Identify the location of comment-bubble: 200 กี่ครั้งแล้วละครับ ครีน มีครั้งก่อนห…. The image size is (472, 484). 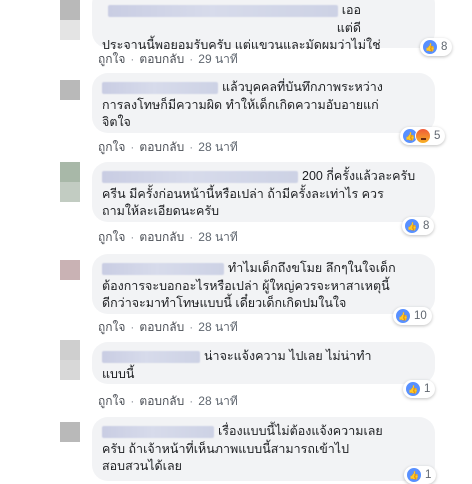
(263, 192).